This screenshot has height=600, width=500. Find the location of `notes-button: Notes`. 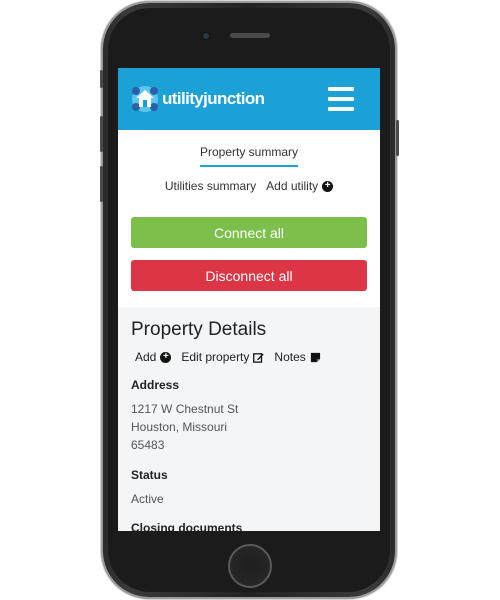

notes-button: Notes is located at coordinates (297, 357).